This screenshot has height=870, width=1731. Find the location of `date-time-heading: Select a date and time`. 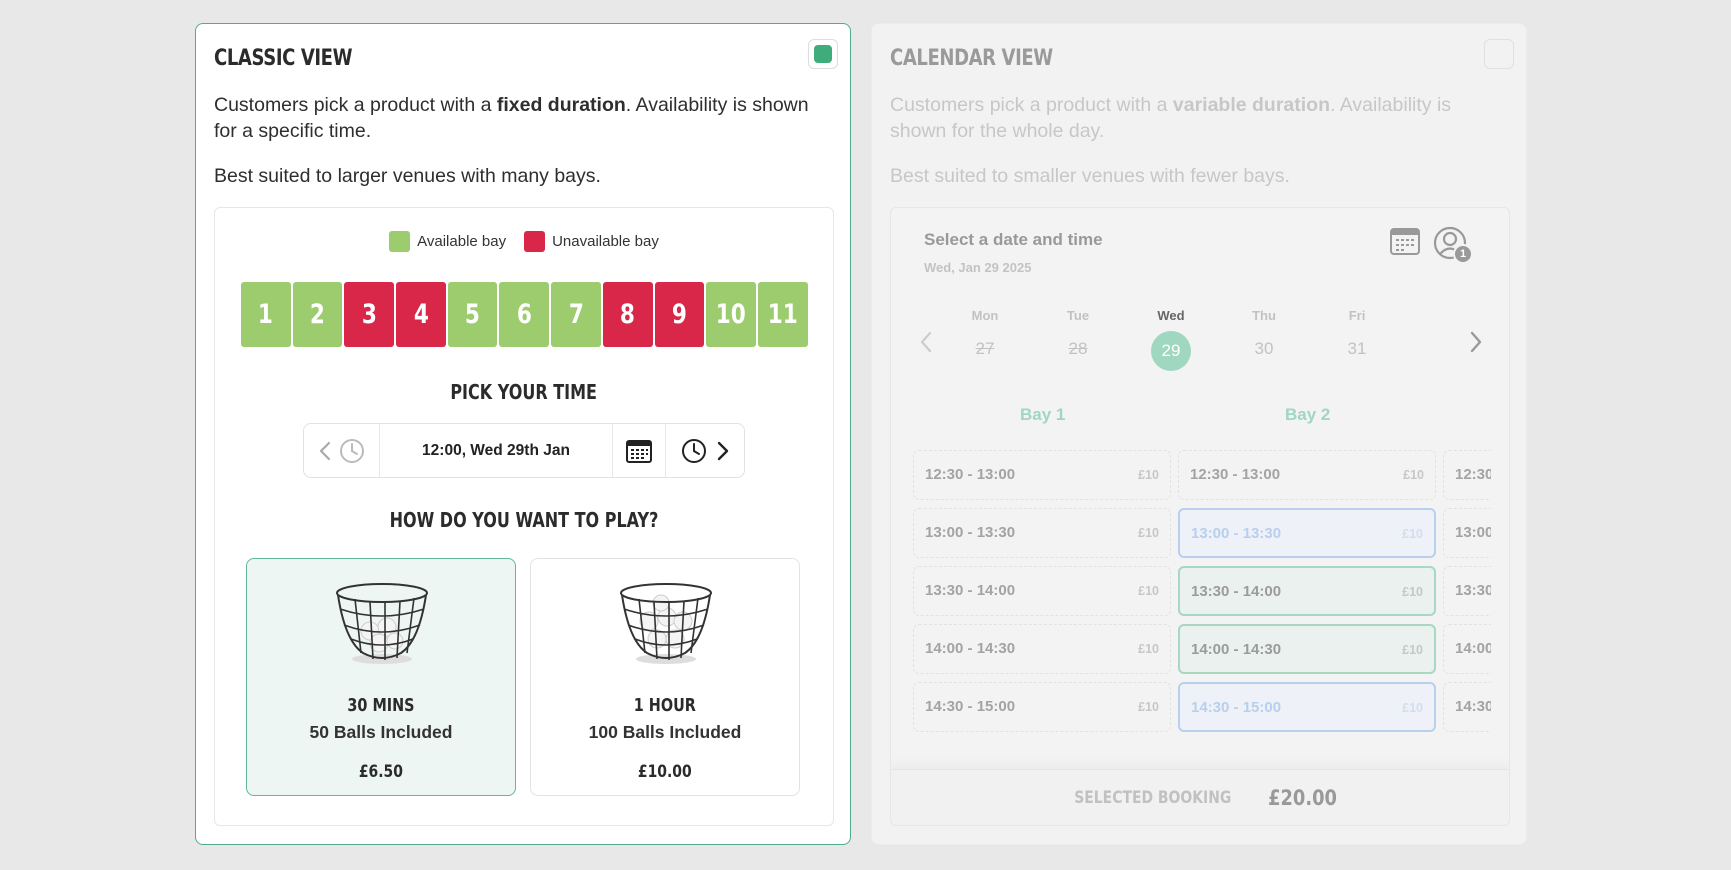

date-time-heading: Select a date and time is located at coordinates (1013, 239).